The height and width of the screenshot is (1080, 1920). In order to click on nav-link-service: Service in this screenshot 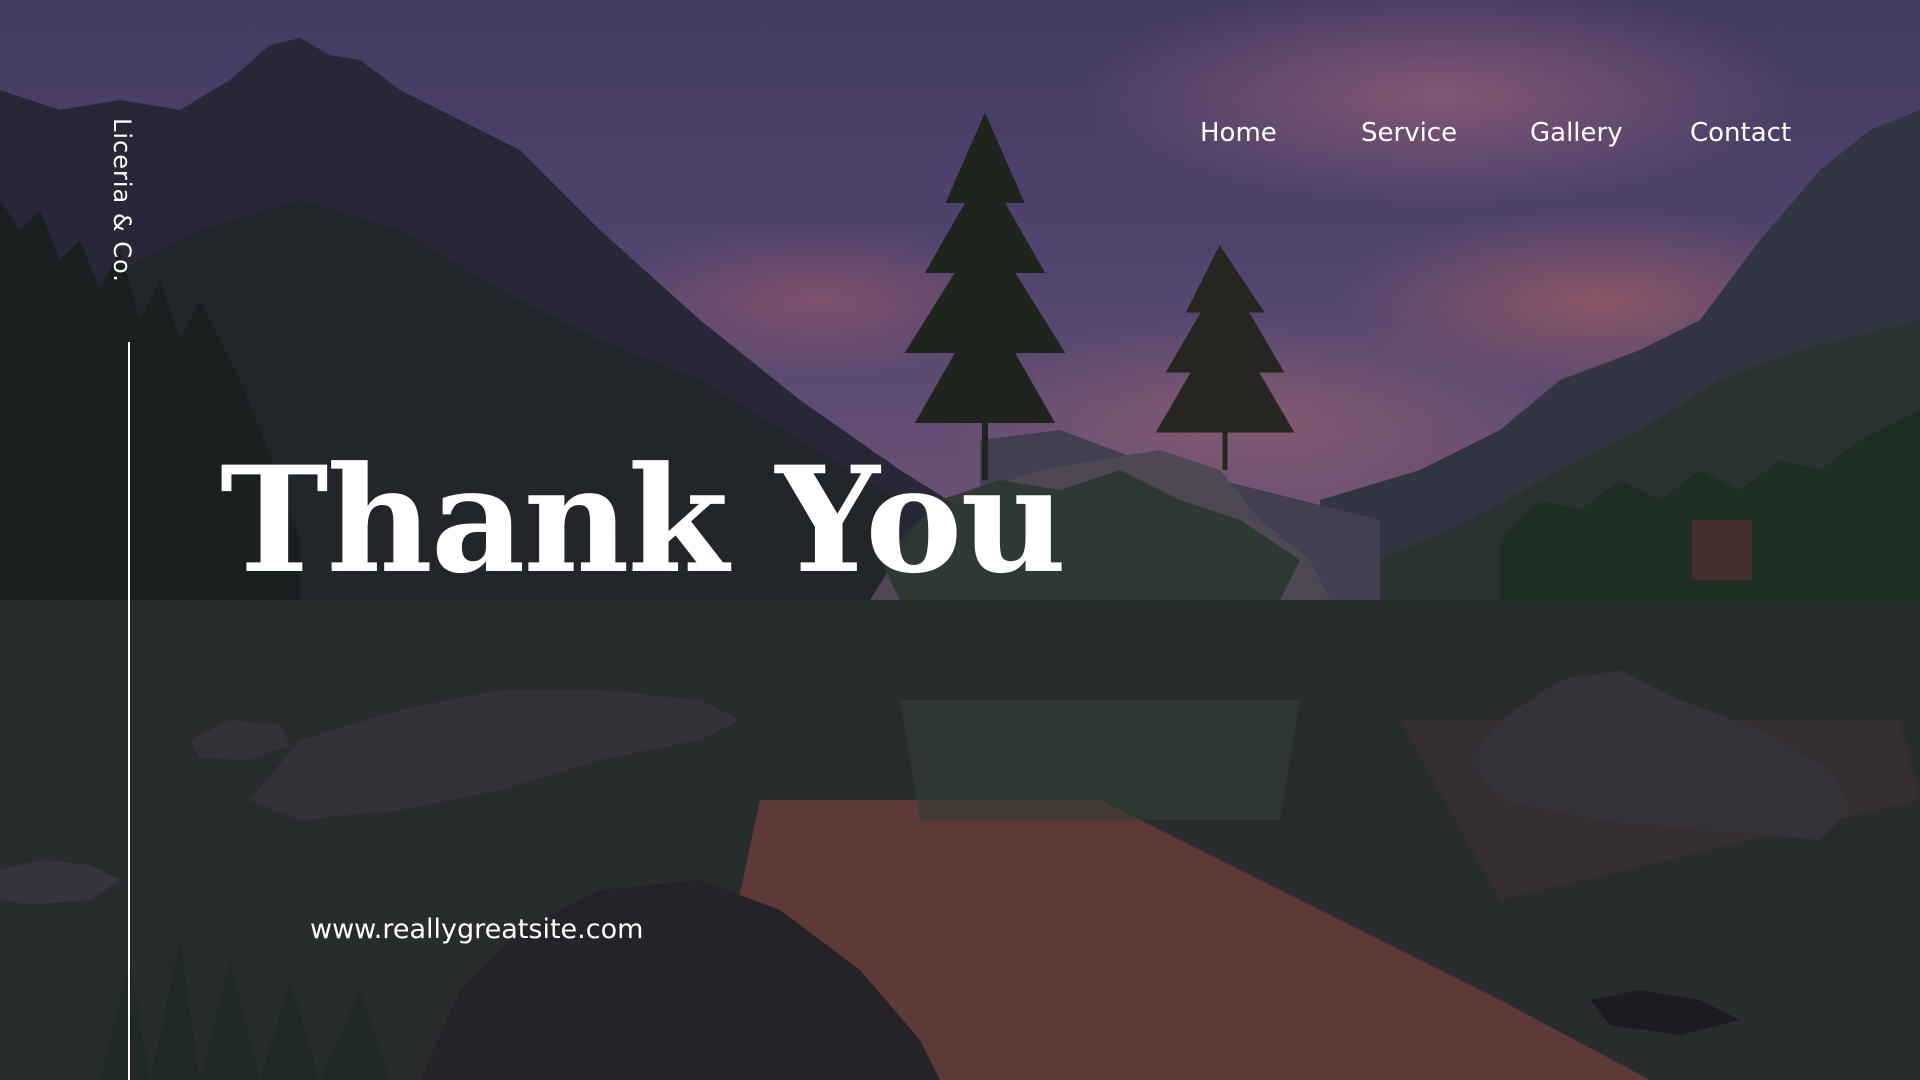, I will do `click(1409, 133)`.